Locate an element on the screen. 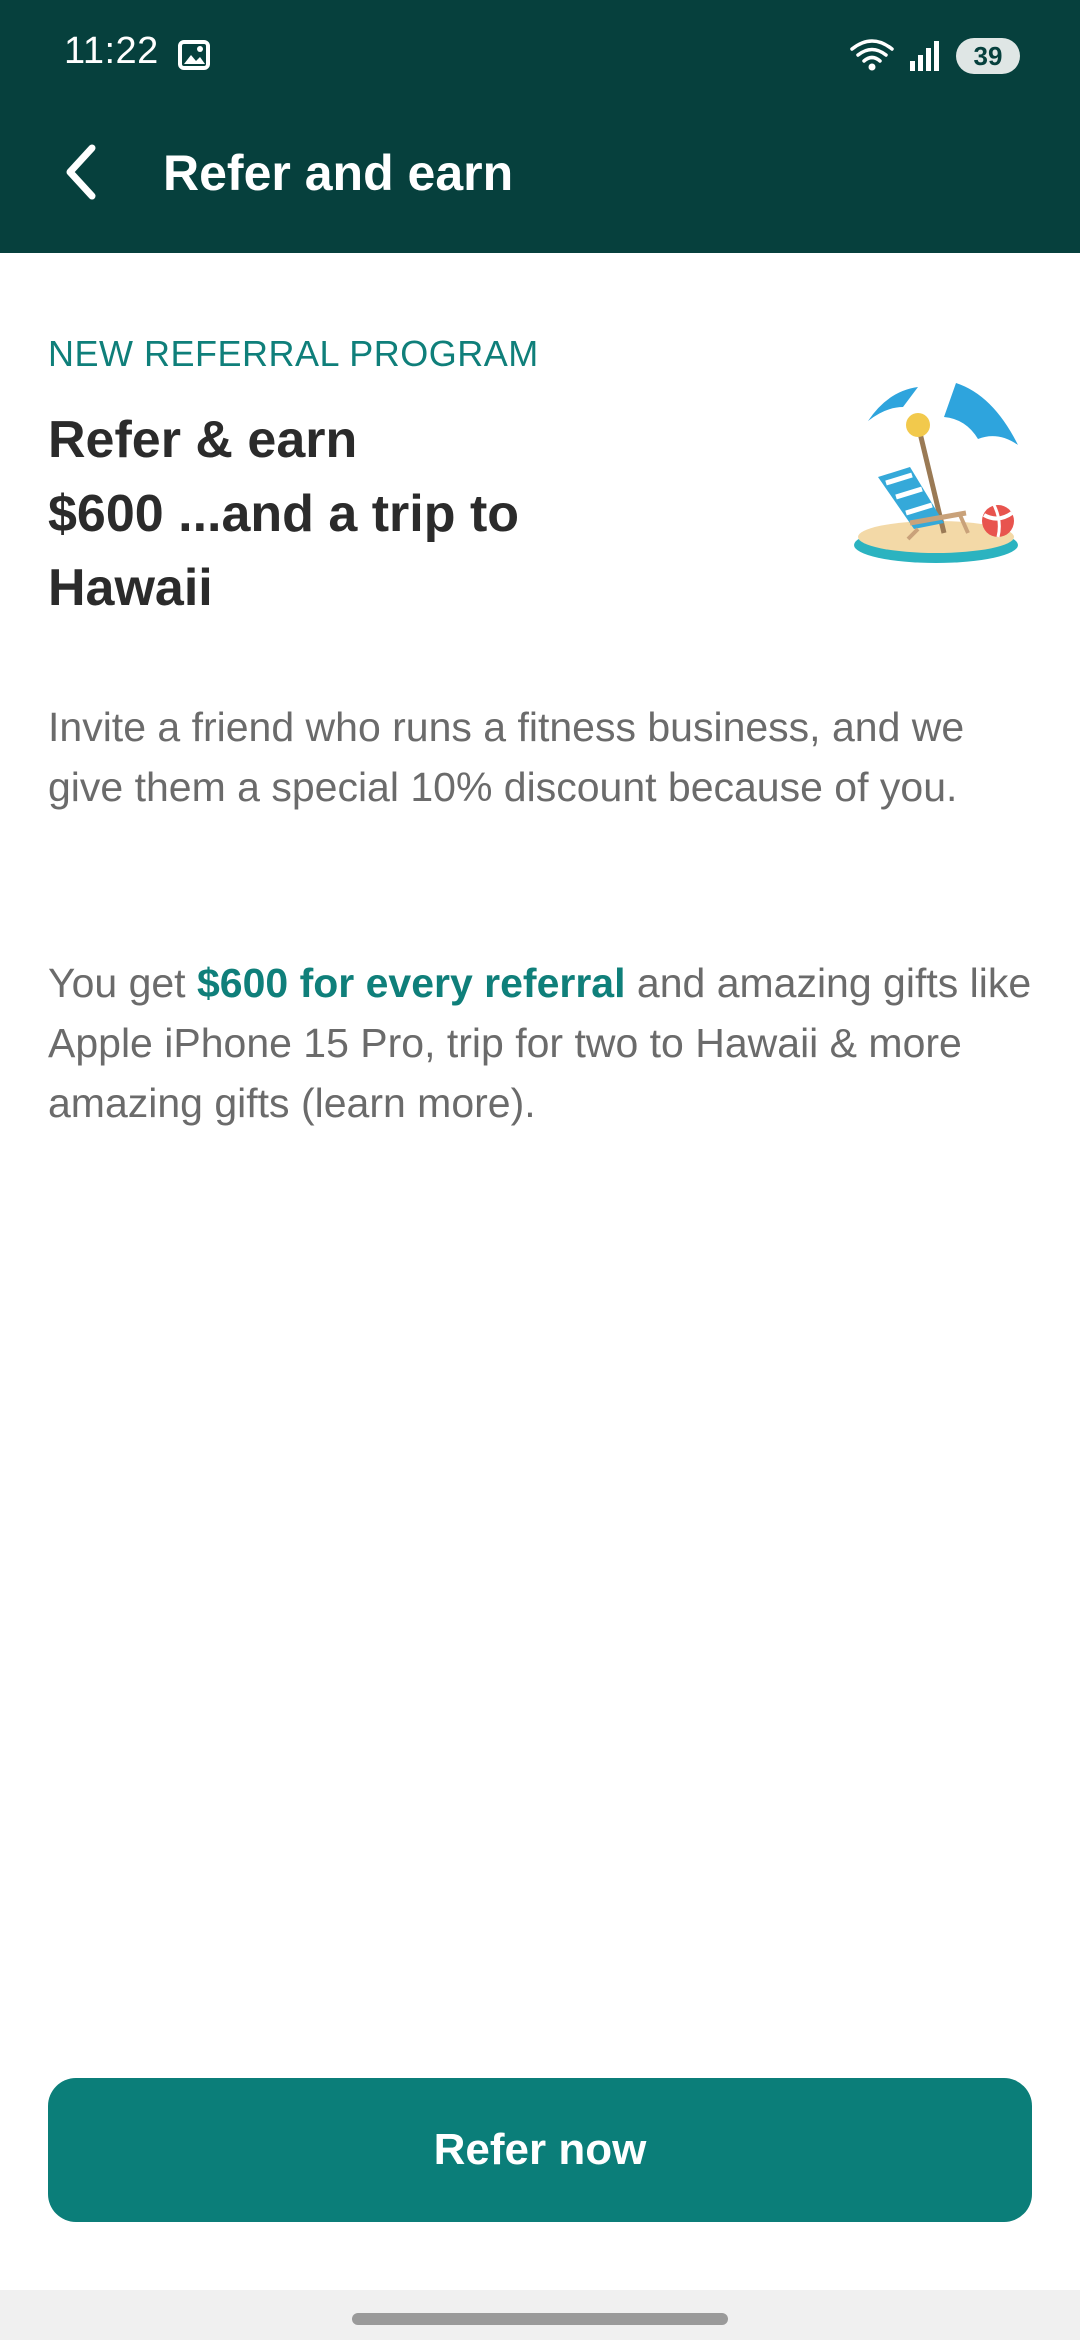 This screenshot has width=1080, height=2340. refer-now-button: Refer now is located at coordinates (540, 2150).